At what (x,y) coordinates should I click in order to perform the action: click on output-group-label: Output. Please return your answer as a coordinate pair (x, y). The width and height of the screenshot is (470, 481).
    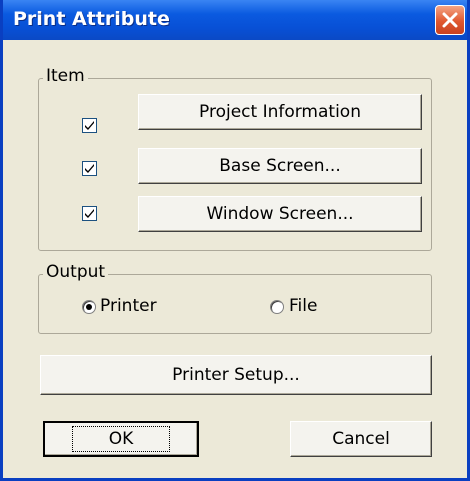
    Looking at the image, I should click on (76, 272).